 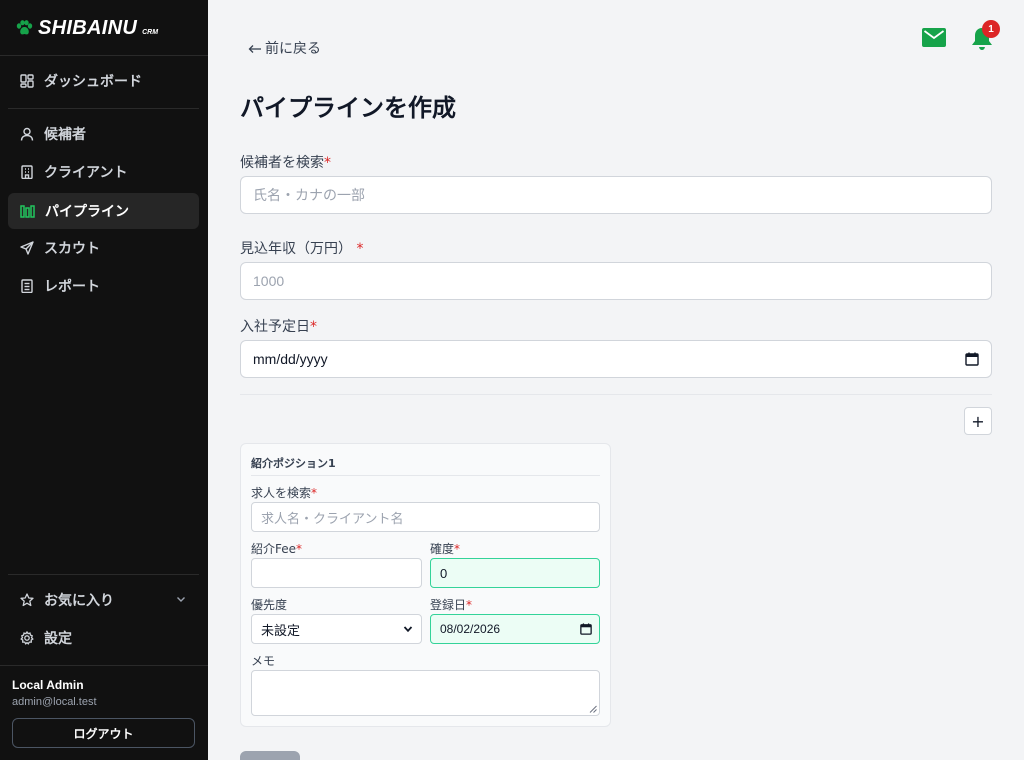 What do you see at coordinates (270, 755) in the screenshot?
I see `submit-button` at bounding box center [270, 755].